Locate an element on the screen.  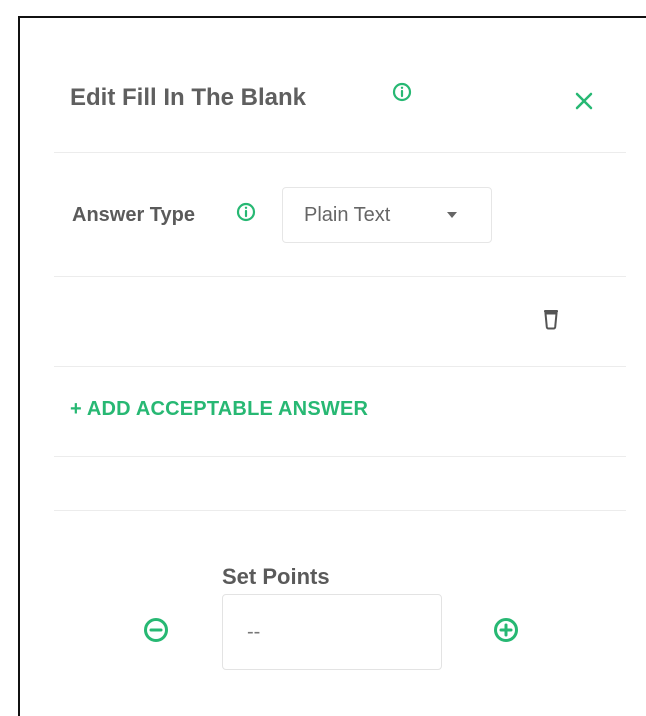
header-divider is located at coordinates (340, 152).